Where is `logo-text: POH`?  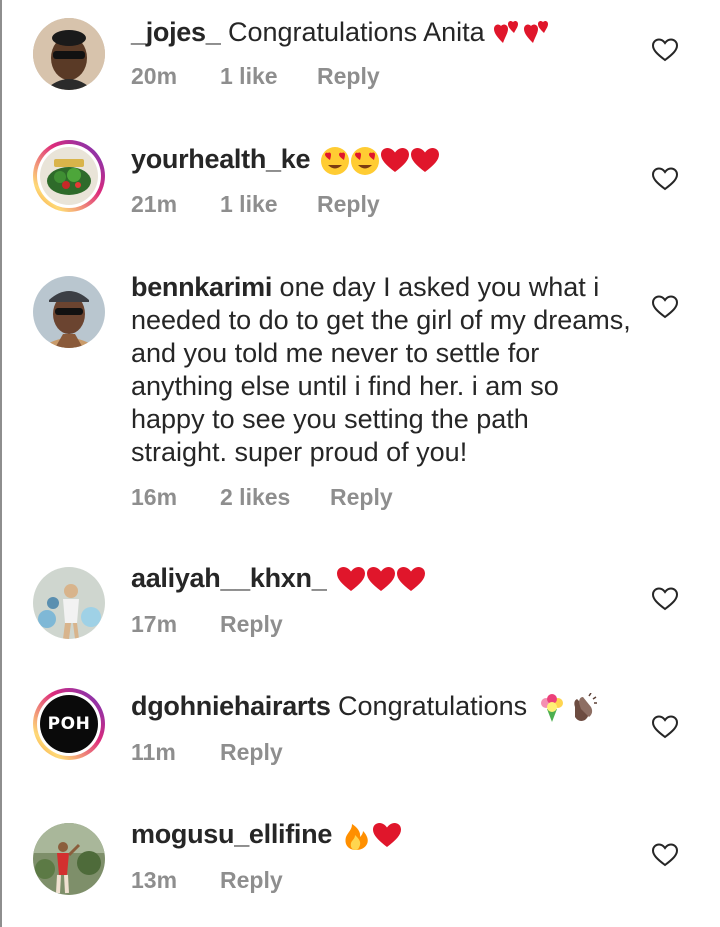 logo-text: POH is located at coordinates (69, 724).